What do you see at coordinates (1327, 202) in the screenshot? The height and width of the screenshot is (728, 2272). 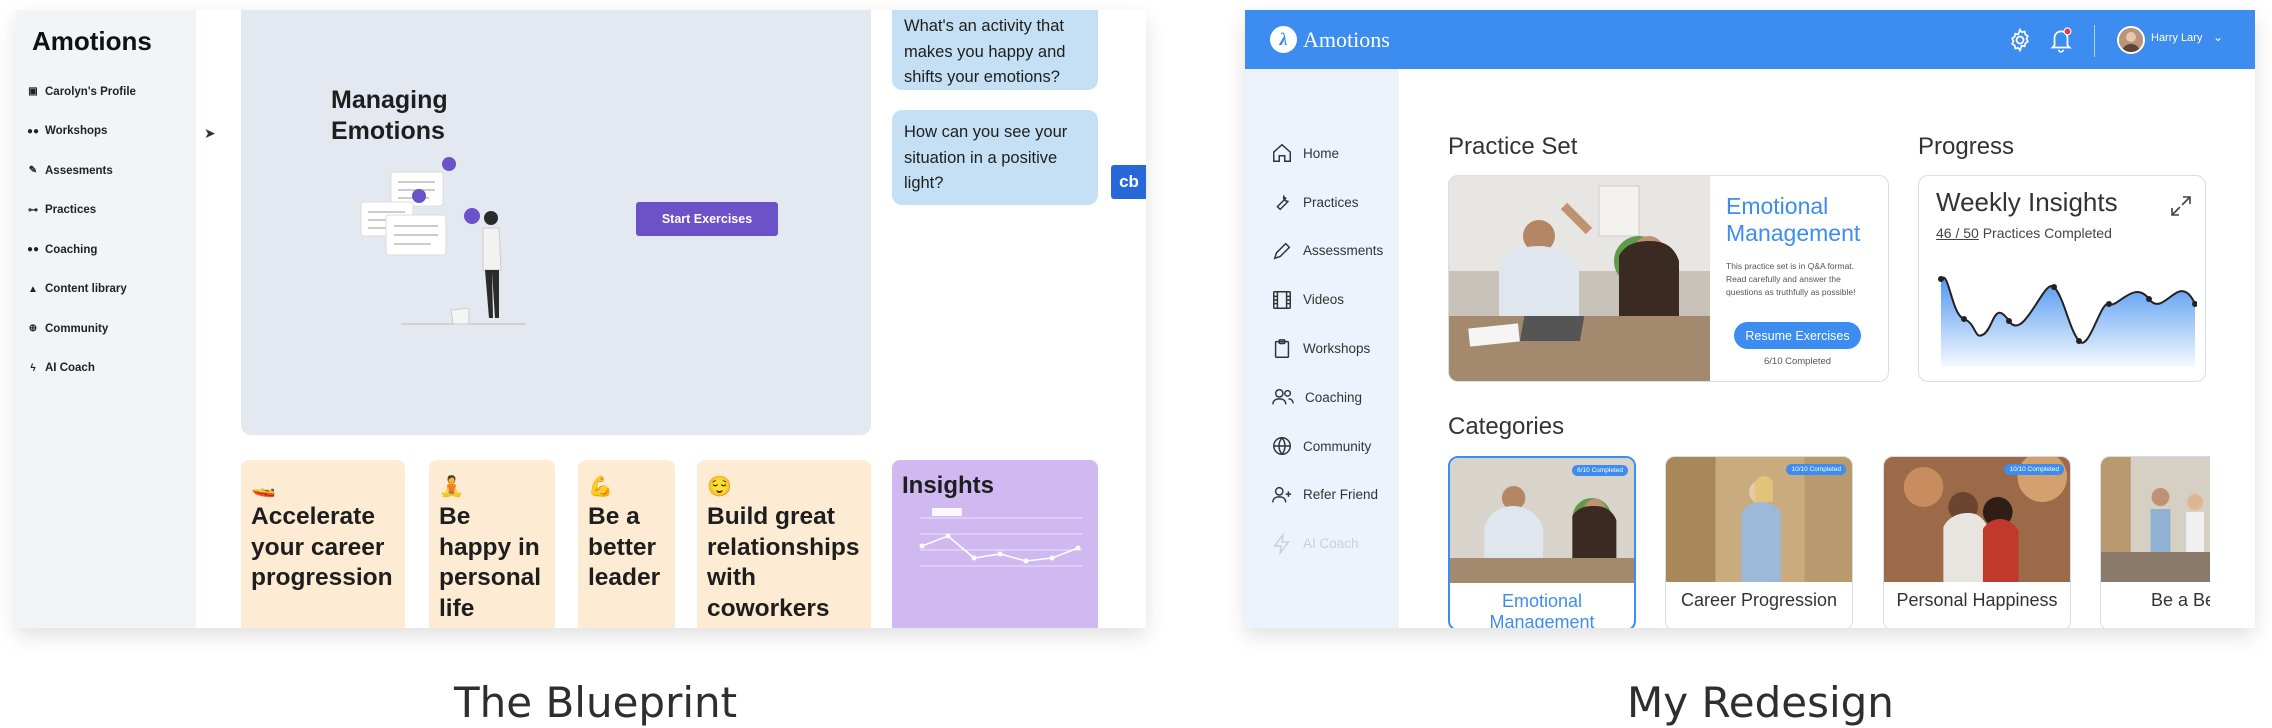 I see `sidebar-item-practices: Practices` at bounding box center [1327, 202].